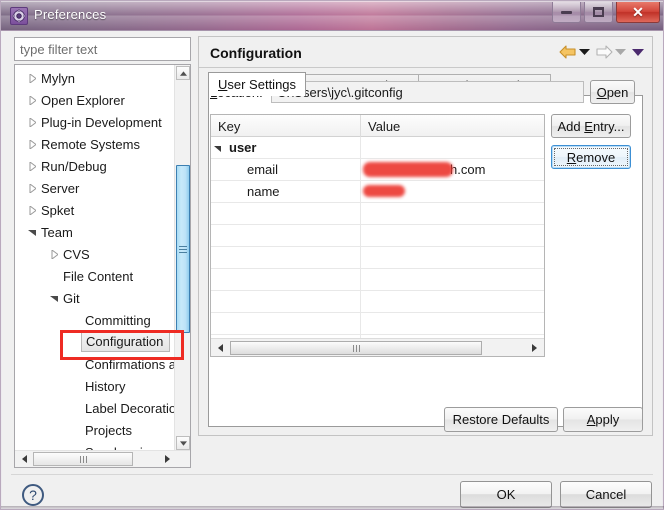 The height and width of the screenshot is (510, 664). Describe the element at coordinates (82, 144) in the screenshot. I see `tree-item-remote-systems: Remote Systems` at that location.